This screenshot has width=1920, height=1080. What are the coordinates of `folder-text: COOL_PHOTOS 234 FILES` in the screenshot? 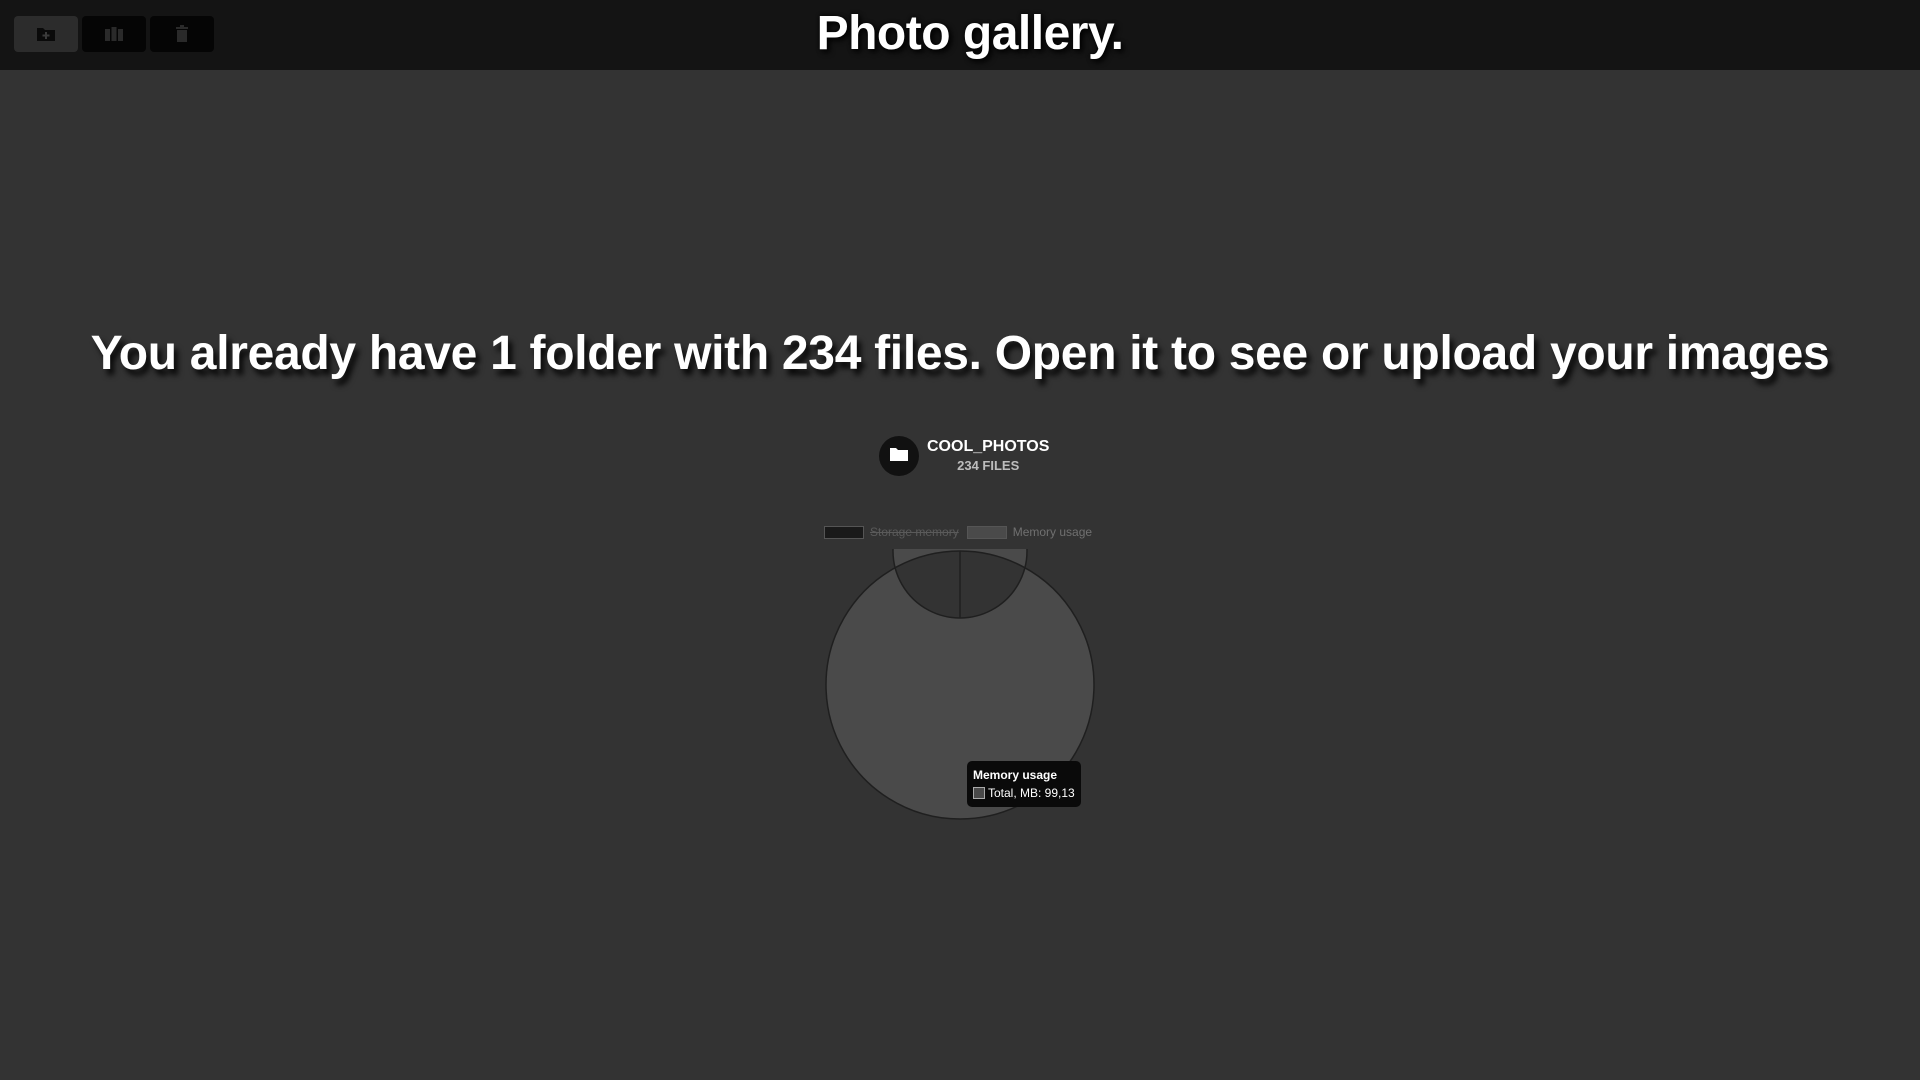 It's located at (988, 456).